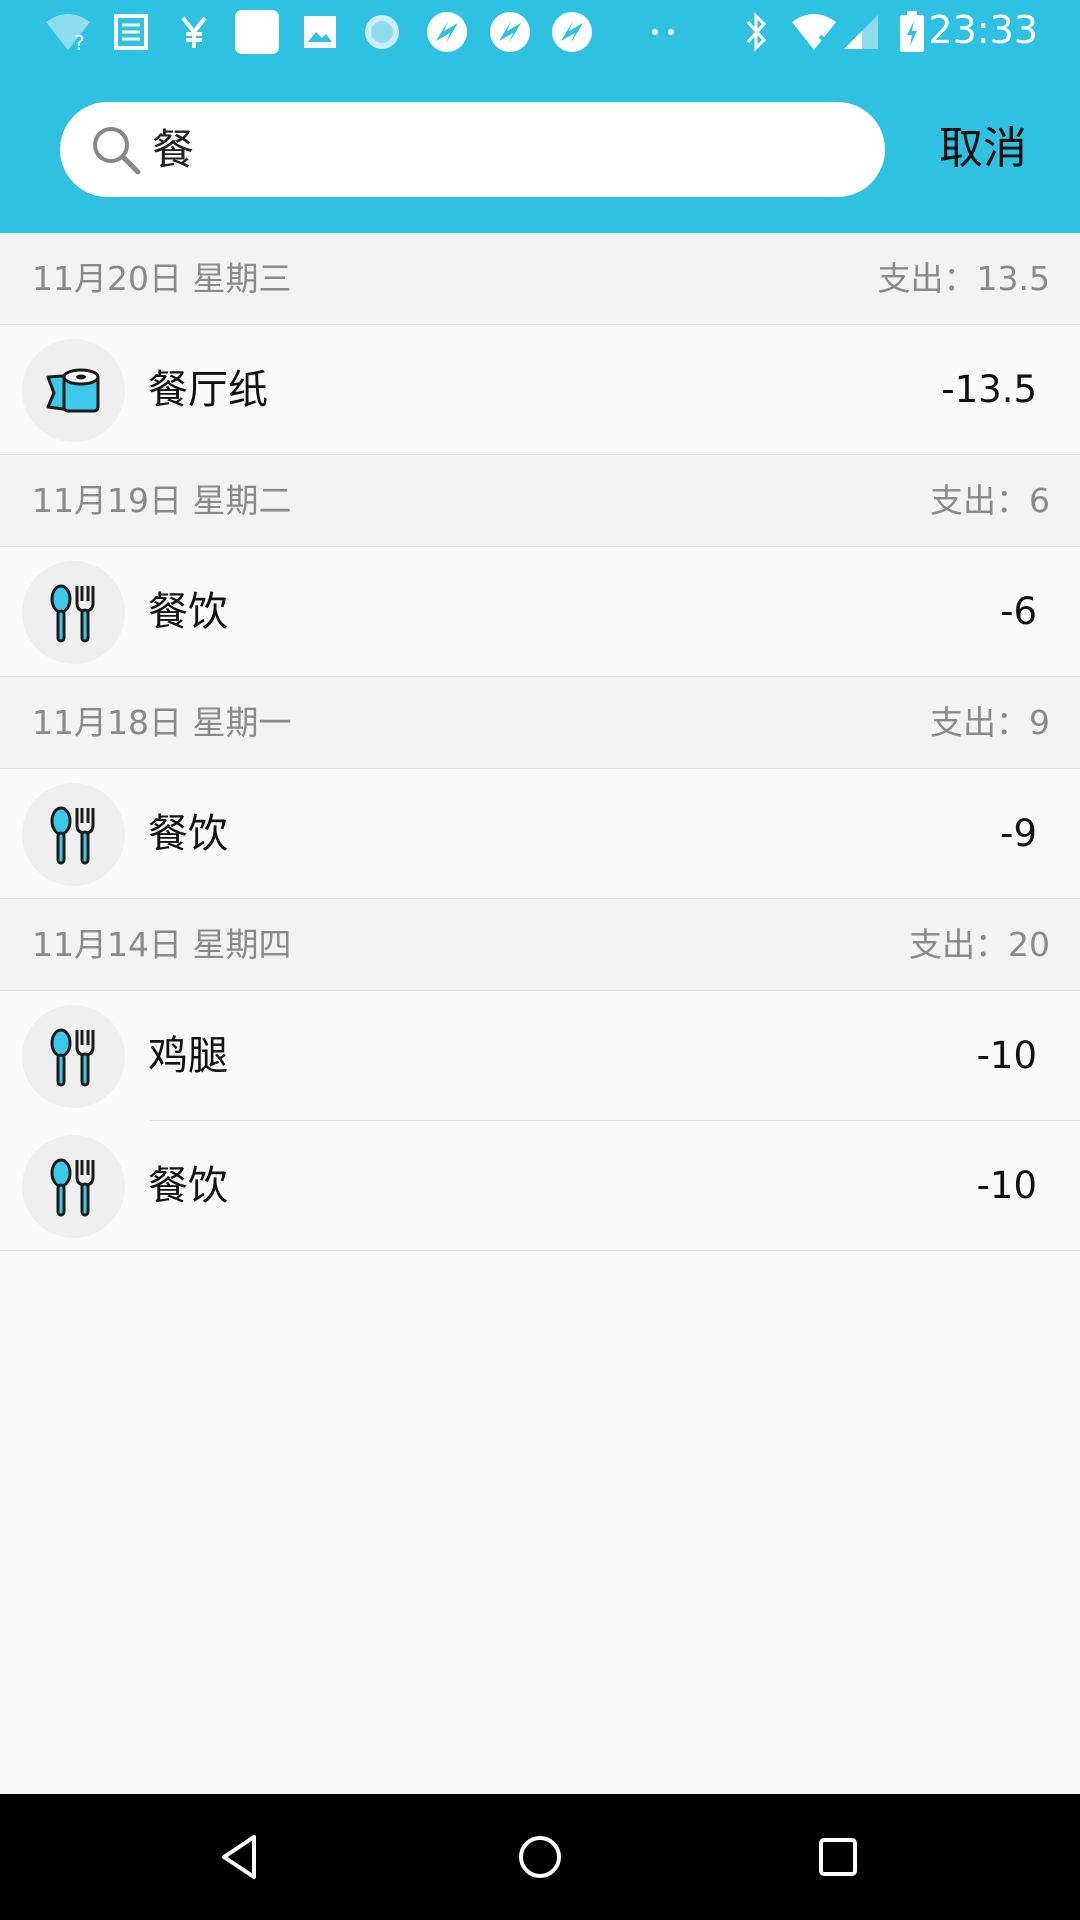 This screenshot has width=1080, height=1920. Describe the element at coordinates (240, 1857) in the screenshot. I see `back-icon` at that location.